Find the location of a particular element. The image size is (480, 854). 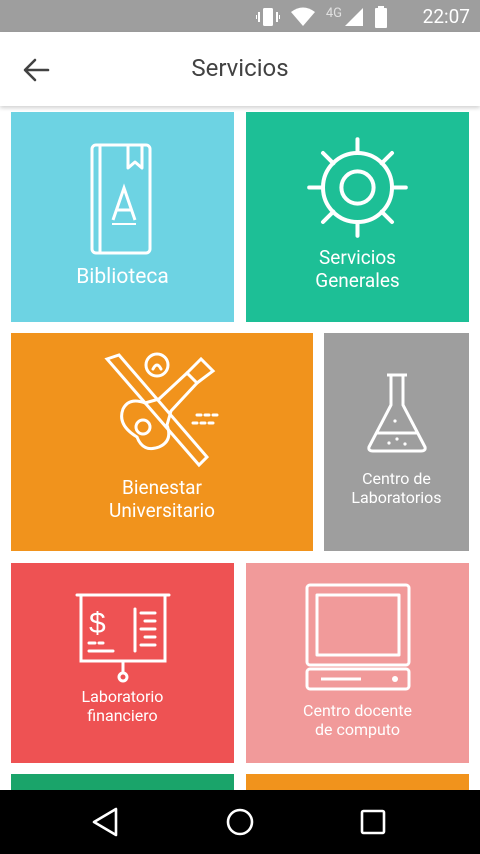

tile-label: Biblioteca is located at coordinates (122, 277).